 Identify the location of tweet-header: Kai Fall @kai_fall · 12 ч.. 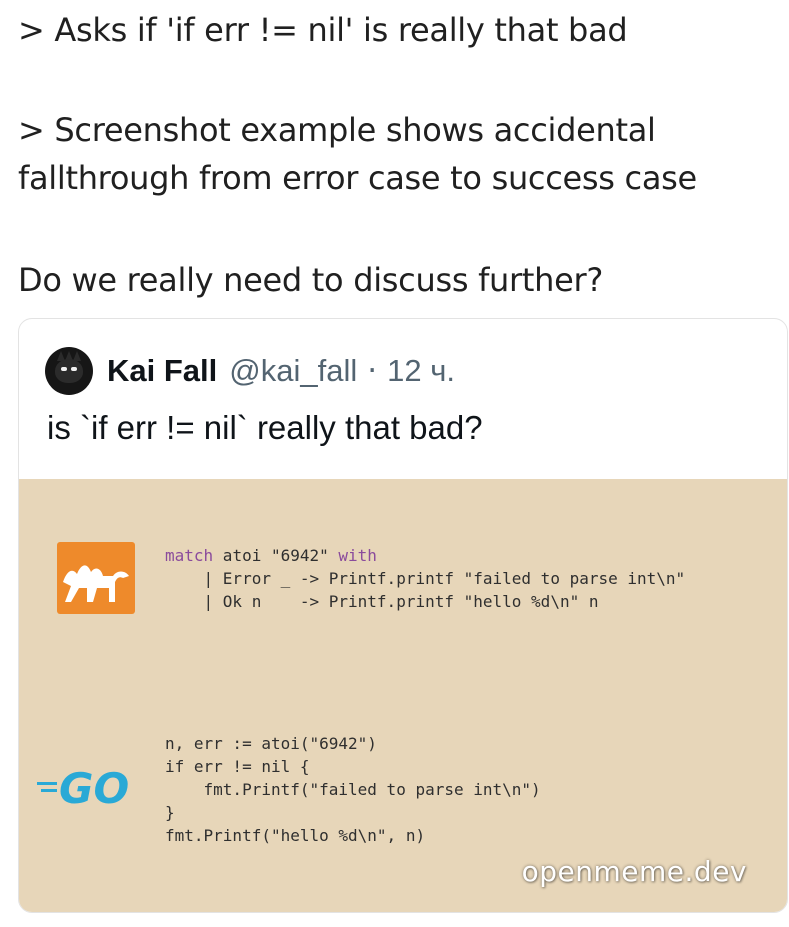
(250, 371).